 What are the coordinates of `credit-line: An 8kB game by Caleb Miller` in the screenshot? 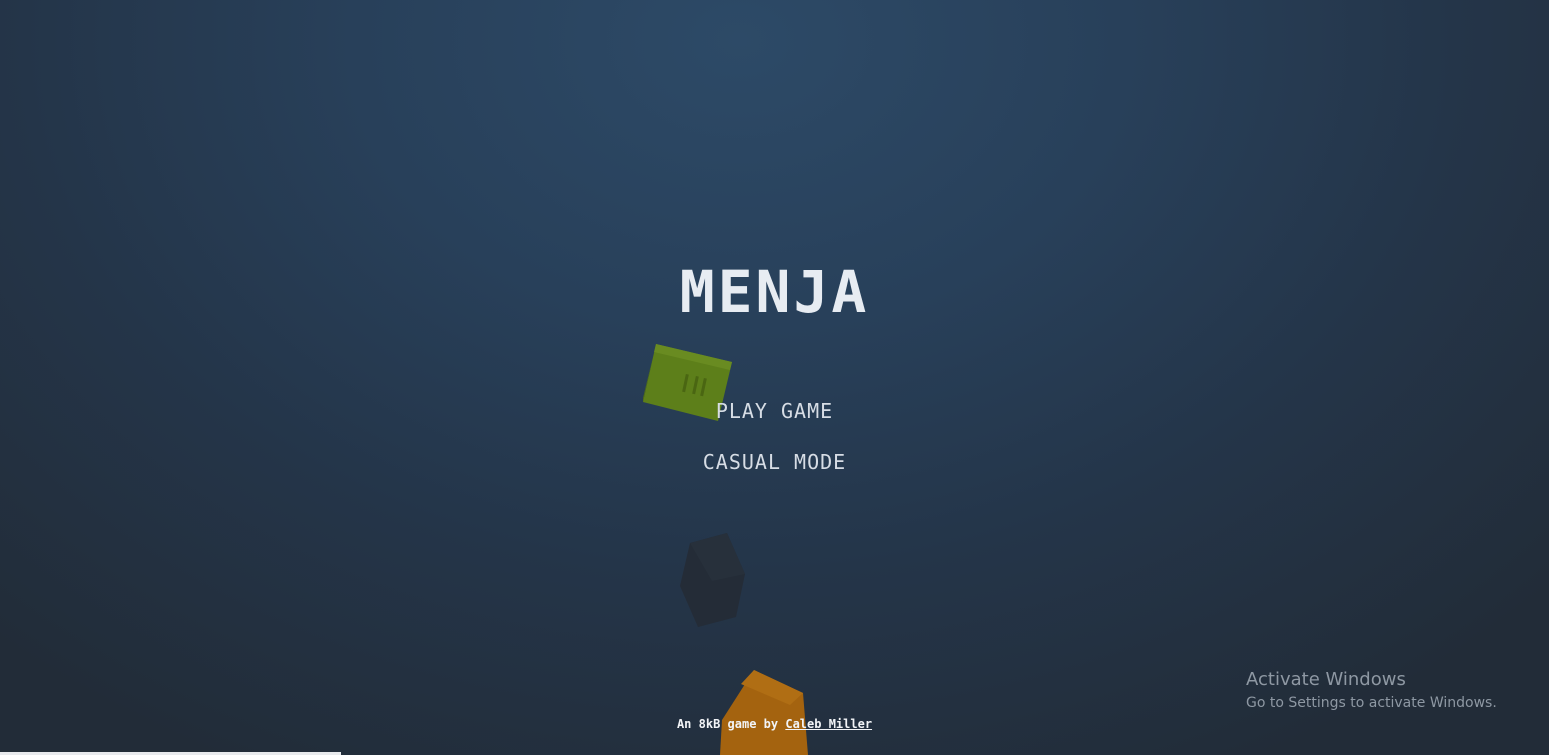 It's located at (774, 724).